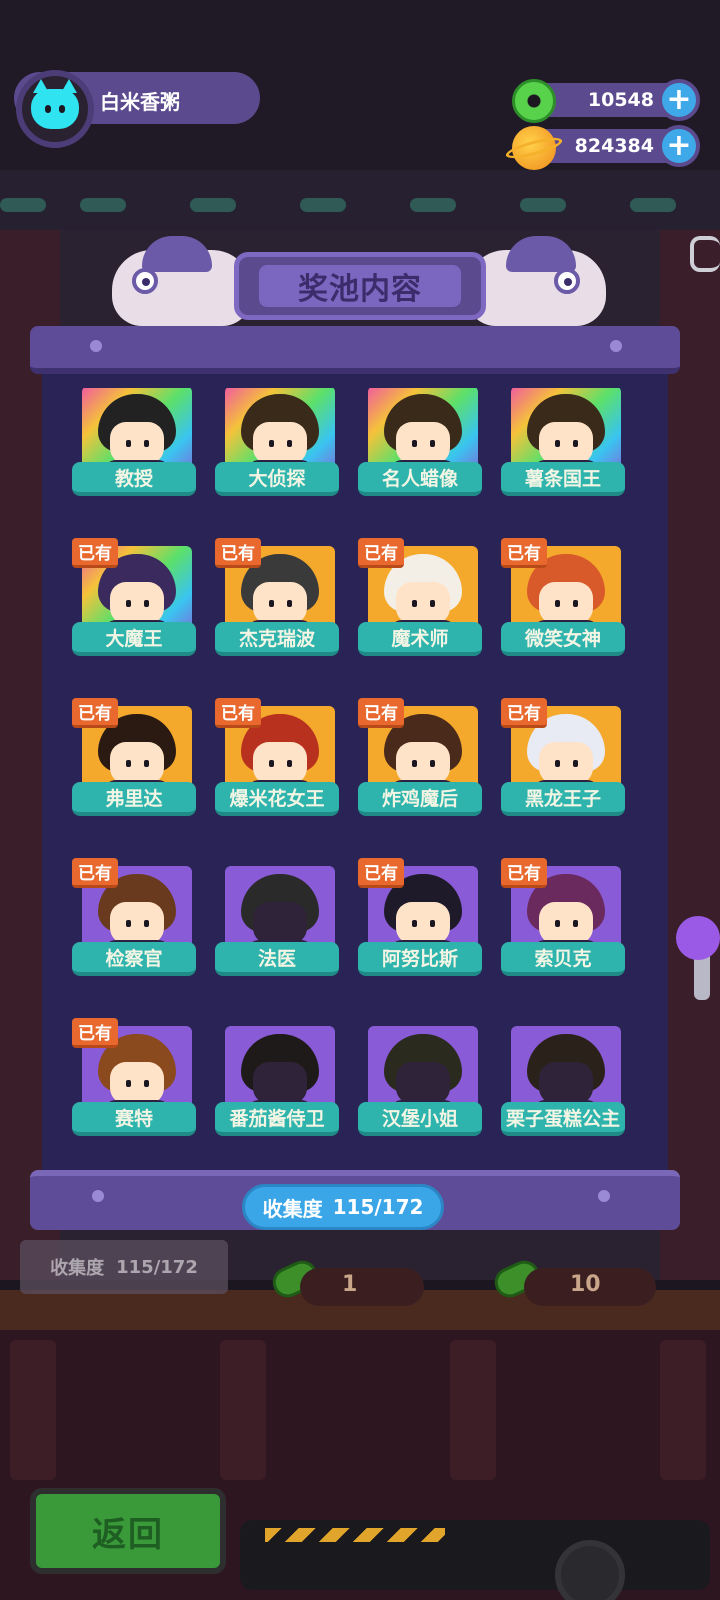 This screenshot has width=720, height=1600. Describe the element at coordinates (274, 601) in the screenshot. I see `character-card: 杰克瑞波 已有` at that location.